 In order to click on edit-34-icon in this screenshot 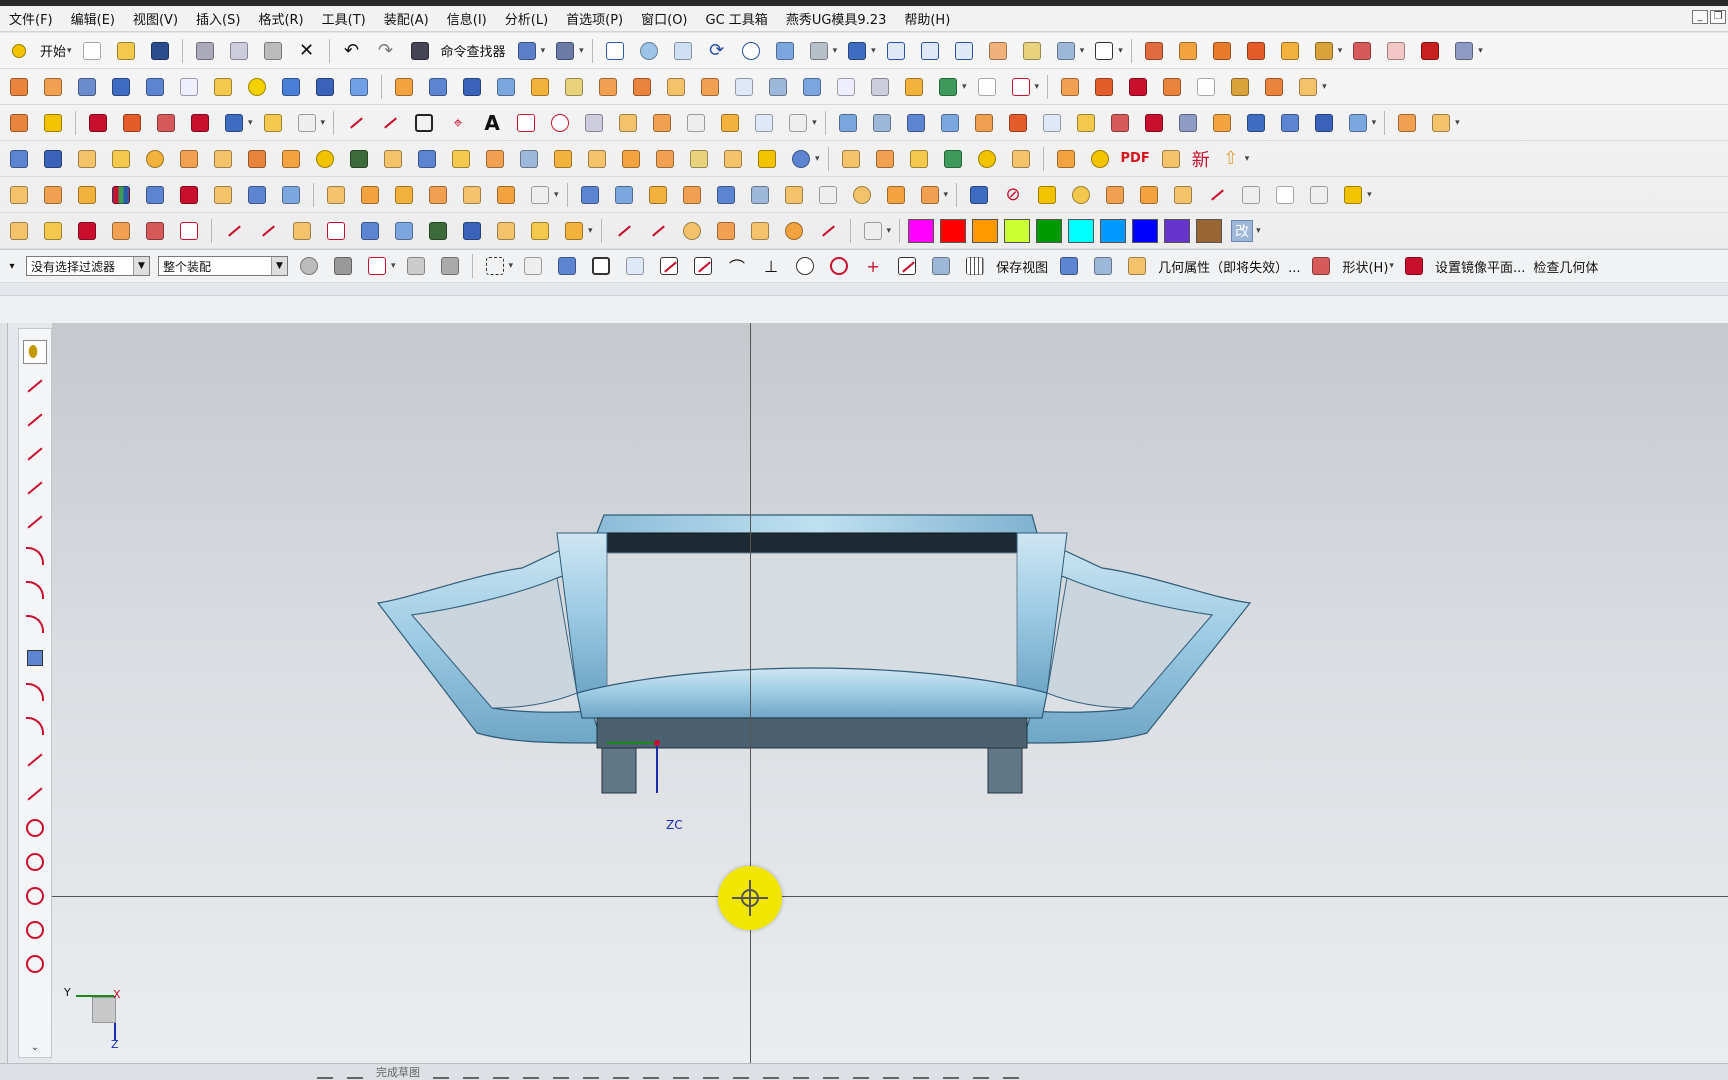, I will do `click(1319, 195)`.